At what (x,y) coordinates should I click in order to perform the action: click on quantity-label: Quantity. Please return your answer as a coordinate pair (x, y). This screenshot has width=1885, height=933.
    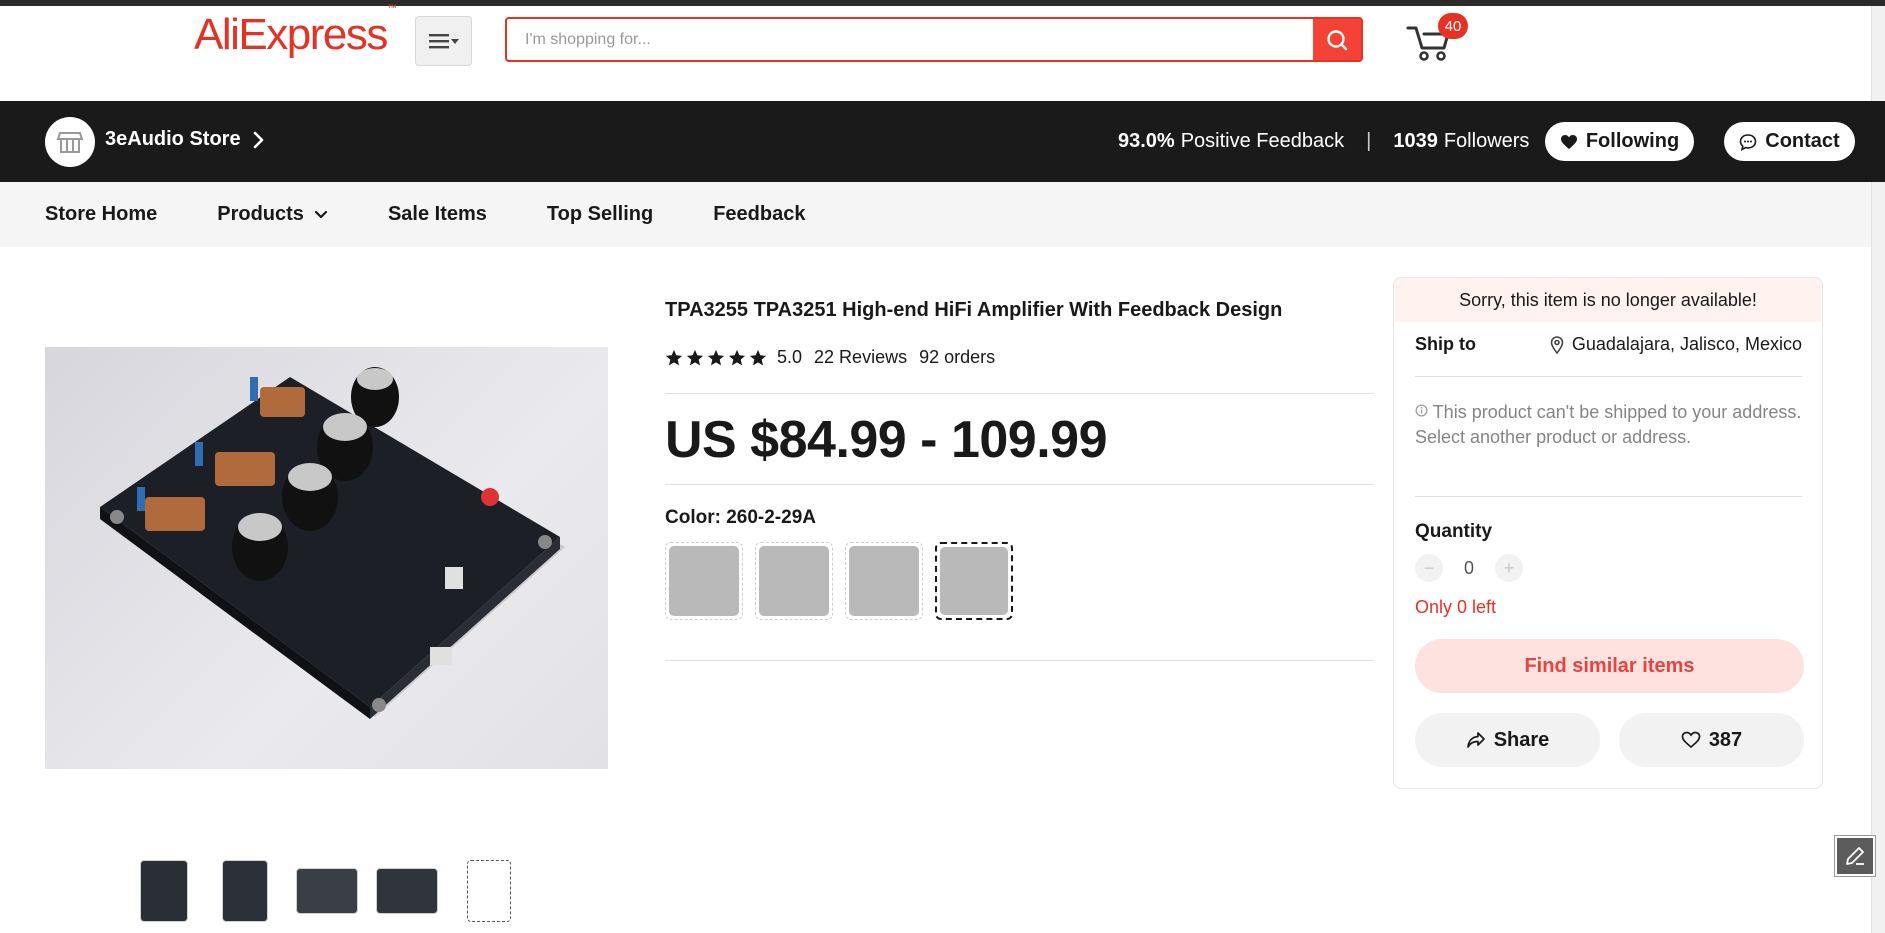
    Looking at the image, I should click on (1454, 531).